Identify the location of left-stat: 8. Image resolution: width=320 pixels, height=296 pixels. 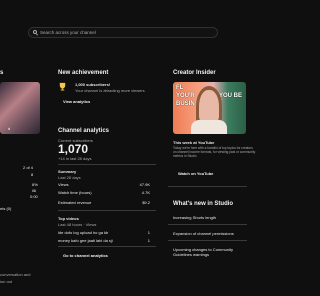
(32, 174).